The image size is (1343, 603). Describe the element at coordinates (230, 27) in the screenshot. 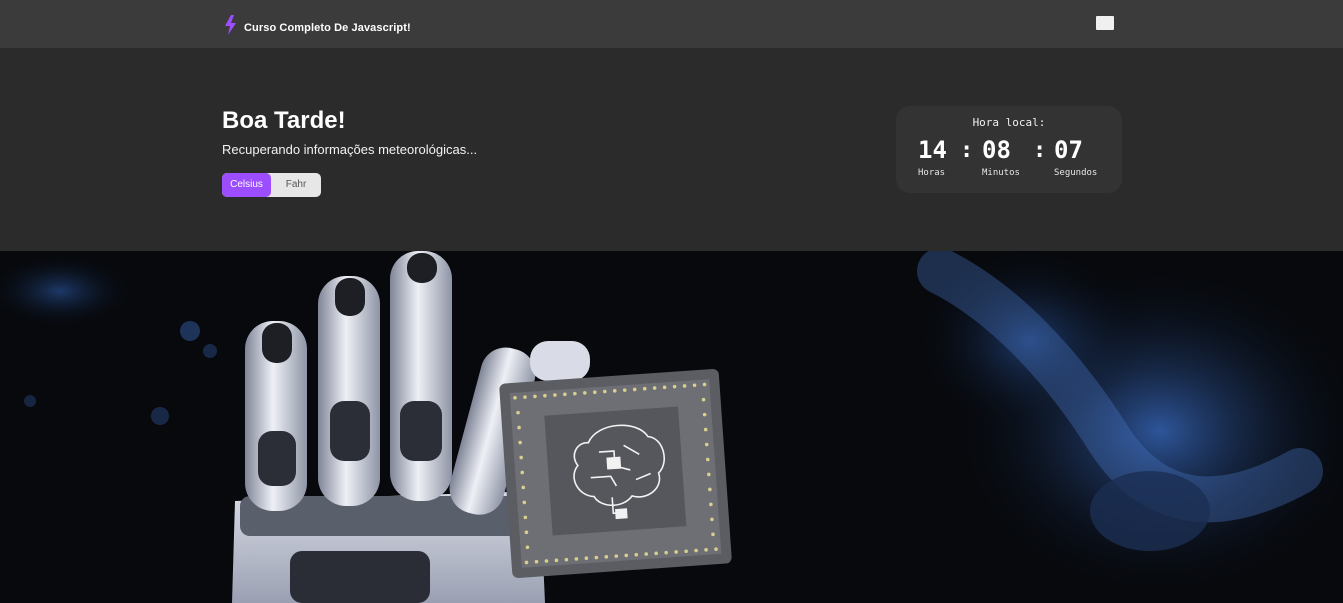

I see `lightning-bolt-icon` at that location.